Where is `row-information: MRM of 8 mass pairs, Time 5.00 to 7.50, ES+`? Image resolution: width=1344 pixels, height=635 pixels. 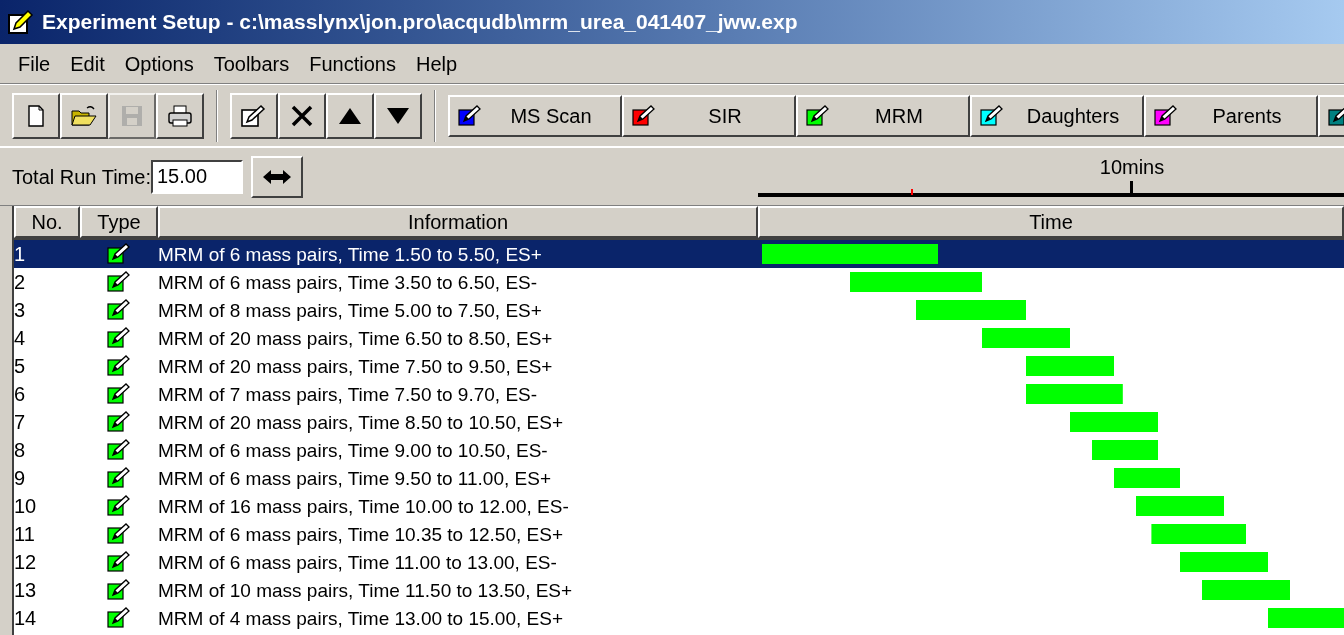
row-information: MRM of 8 mass pairs, Time 5.00 to 7.50, ES+ is located at coordinates (350, 310).